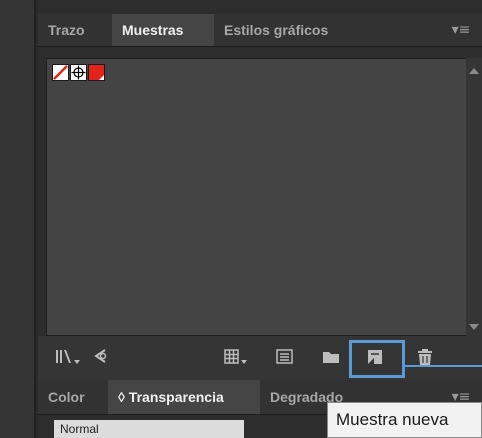 This screenshot has width=482, height=438. What do you see at coordinates (285, 357) in the screenshot?
I see `swatch-options-icon` at bounding box center [285, 357].